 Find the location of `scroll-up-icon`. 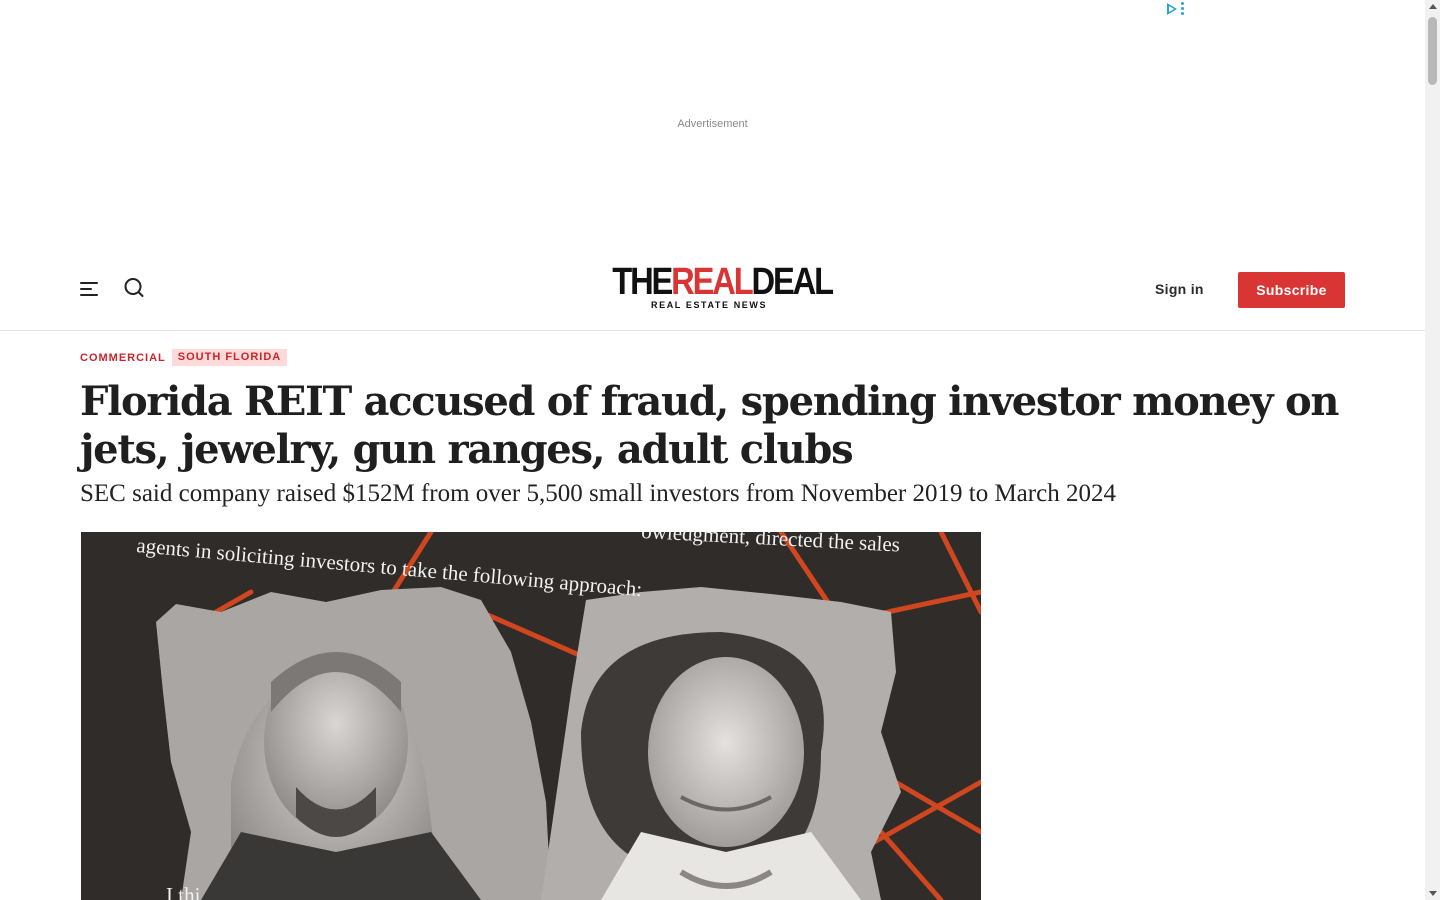

scroll-up-icon is located at coordinates (1433, 6).